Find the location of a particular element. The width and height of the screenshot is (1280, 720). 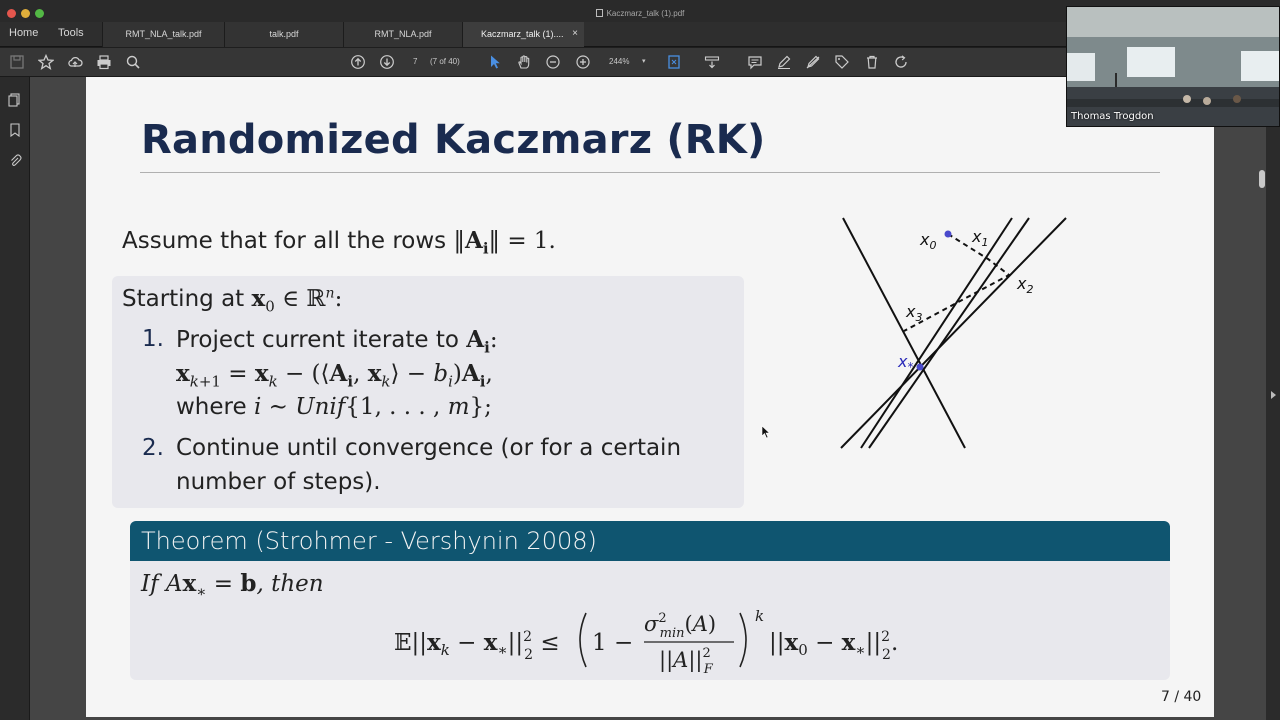

fit-page-icon is located at coordinates (674, 62).